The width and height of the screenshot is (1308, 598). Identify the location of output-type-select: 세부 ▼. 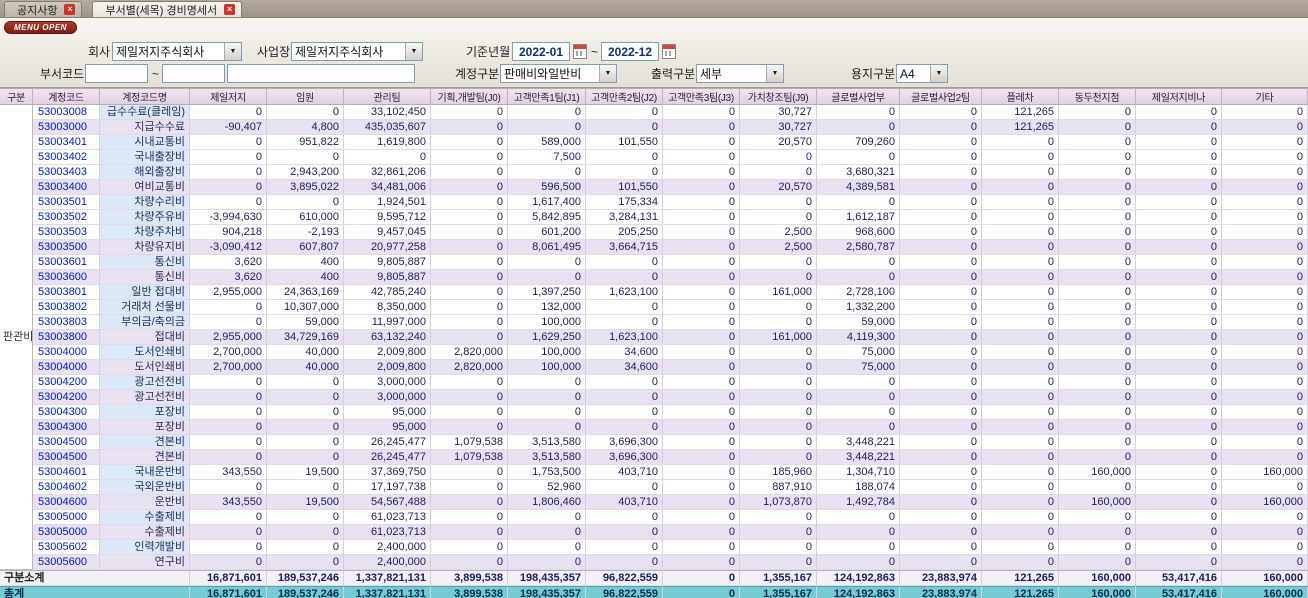
(740, 73).